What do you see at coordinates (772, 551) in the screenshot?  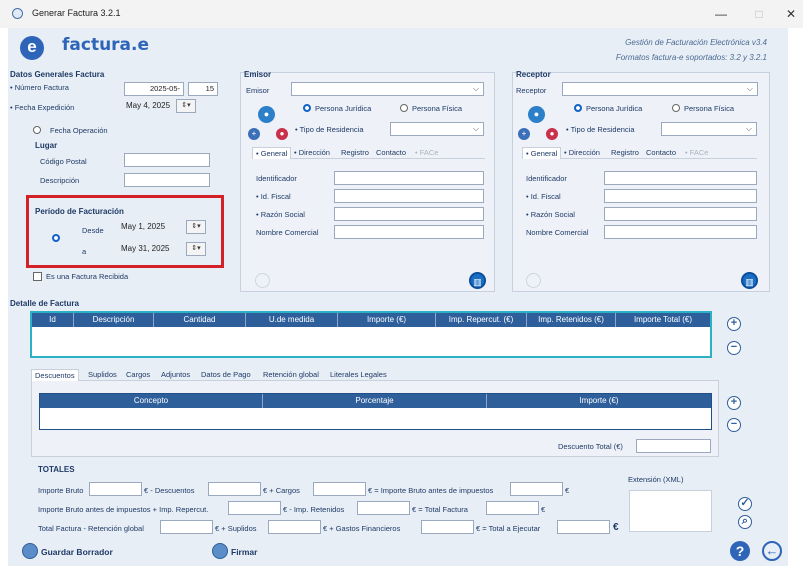 I see `back-button: ←` at bounding box center [772, 551].